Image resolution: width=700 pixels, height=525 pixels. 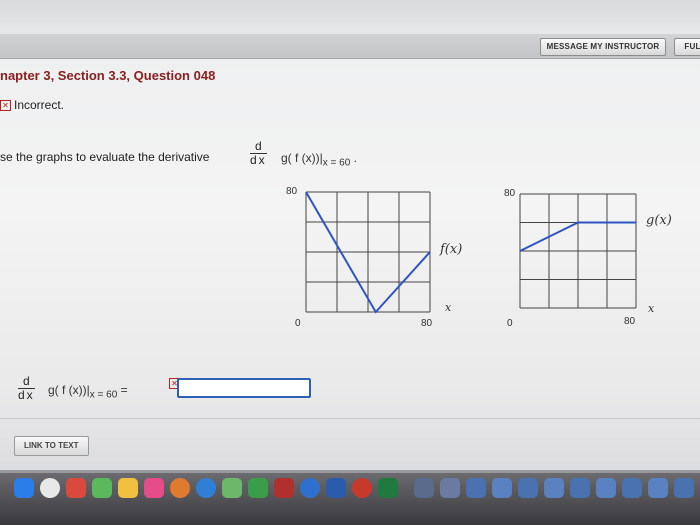 What do you see at coordinates (103, 395) in the screenshot?
I see `answer-expr-sub: x = 60` at bounding box center [103, 395].